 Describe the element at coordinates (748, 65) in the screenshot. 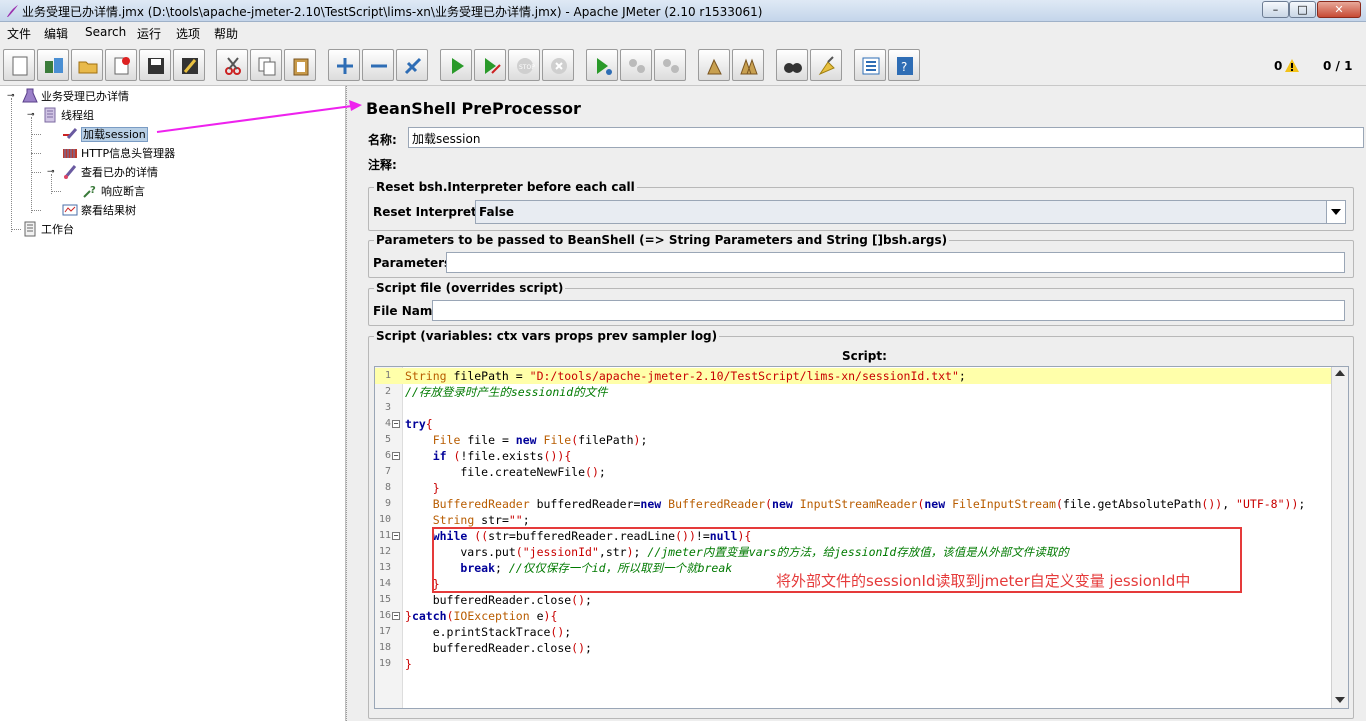

I see `clear-all-button` at that location.